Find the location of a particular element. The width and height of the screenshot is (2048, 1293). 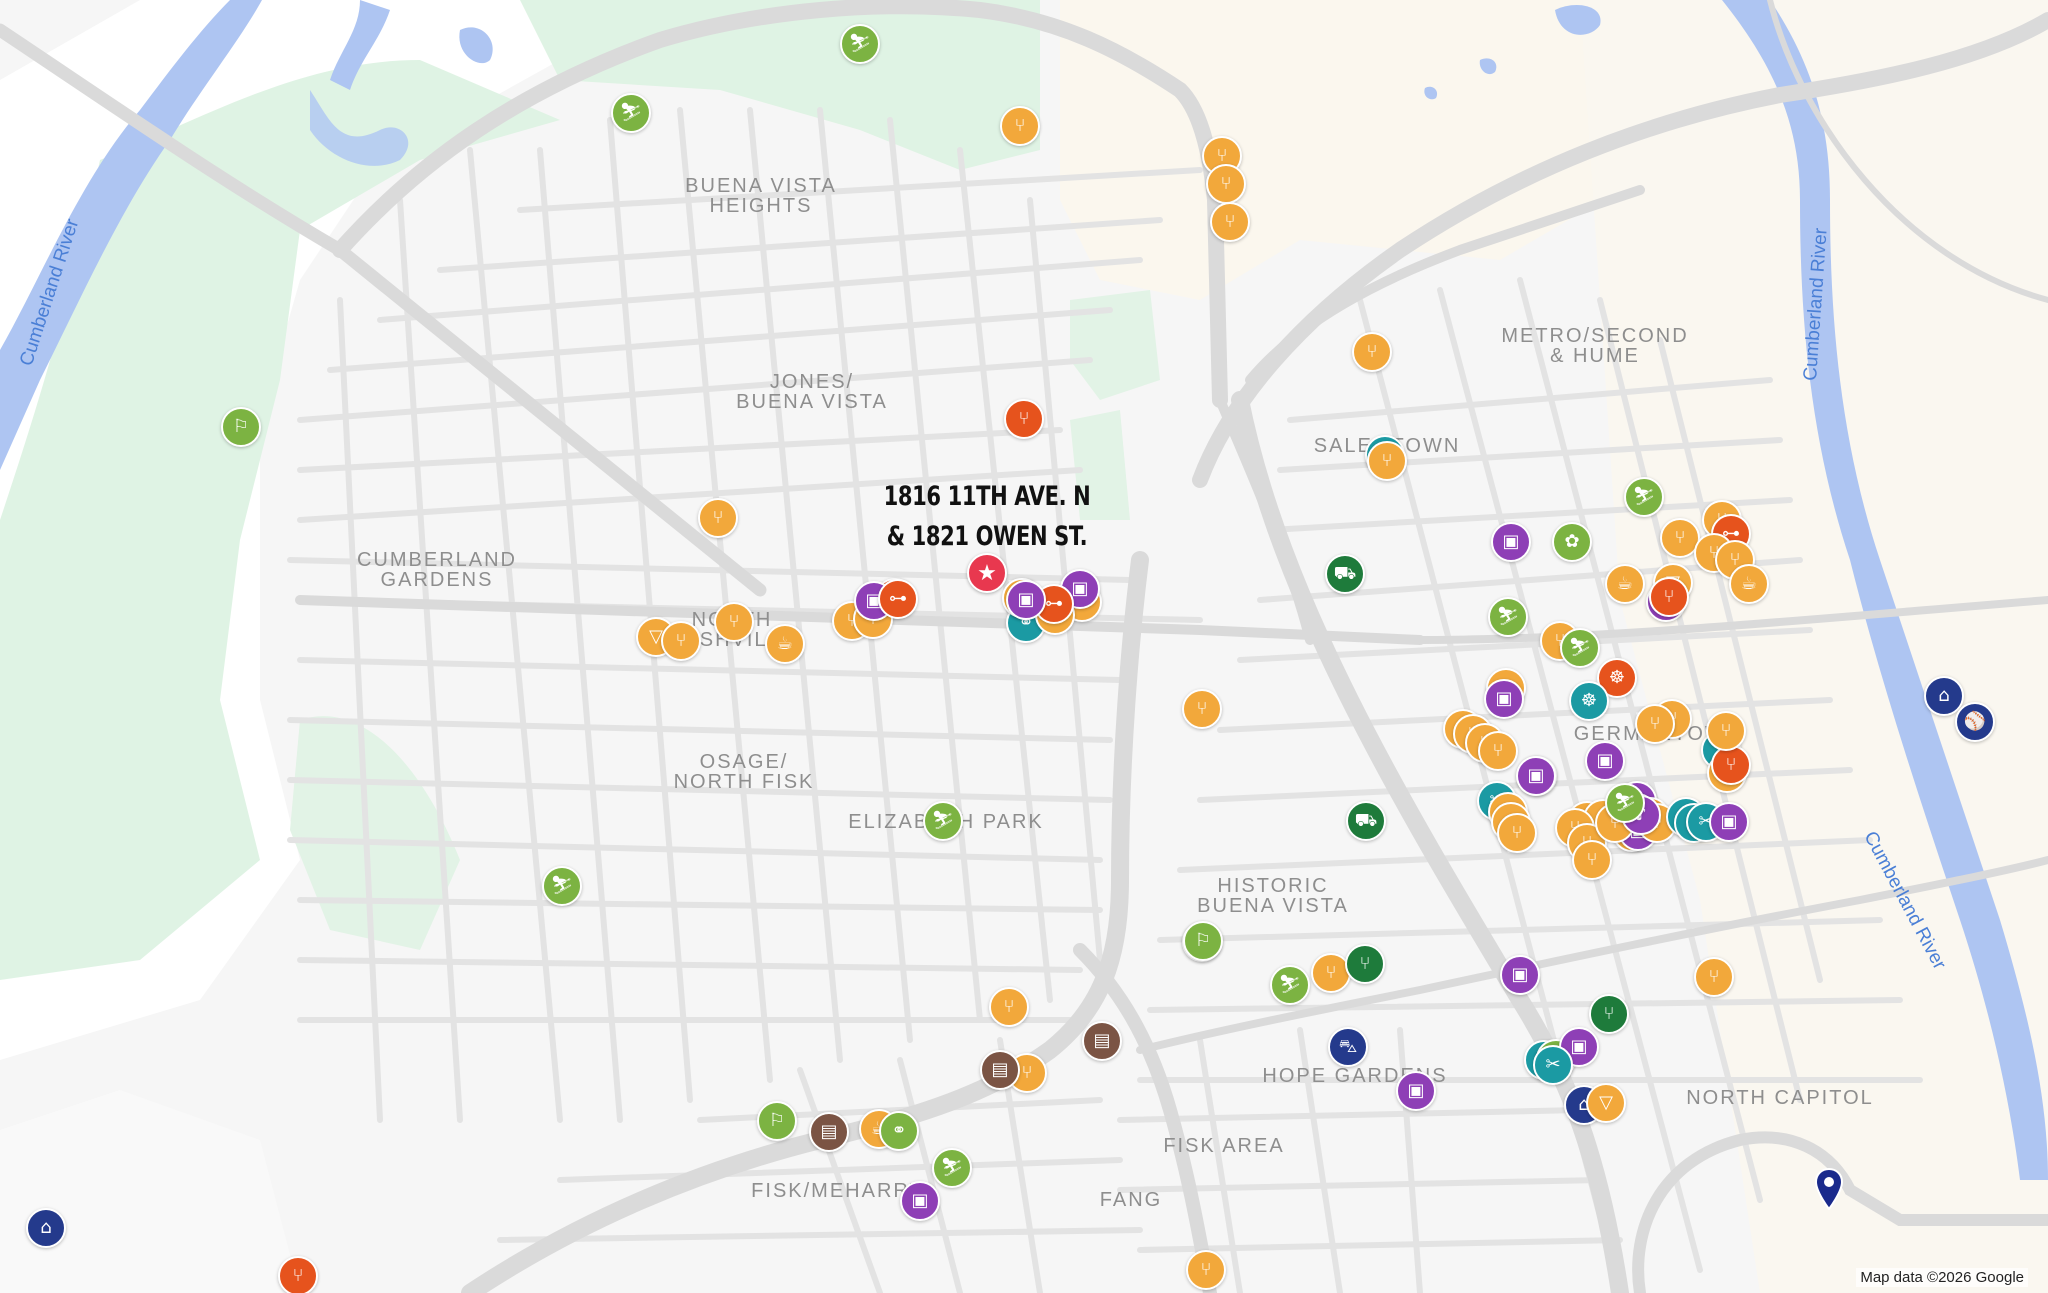

book-icon: ▤ is located at coordinates (1000, 1069).